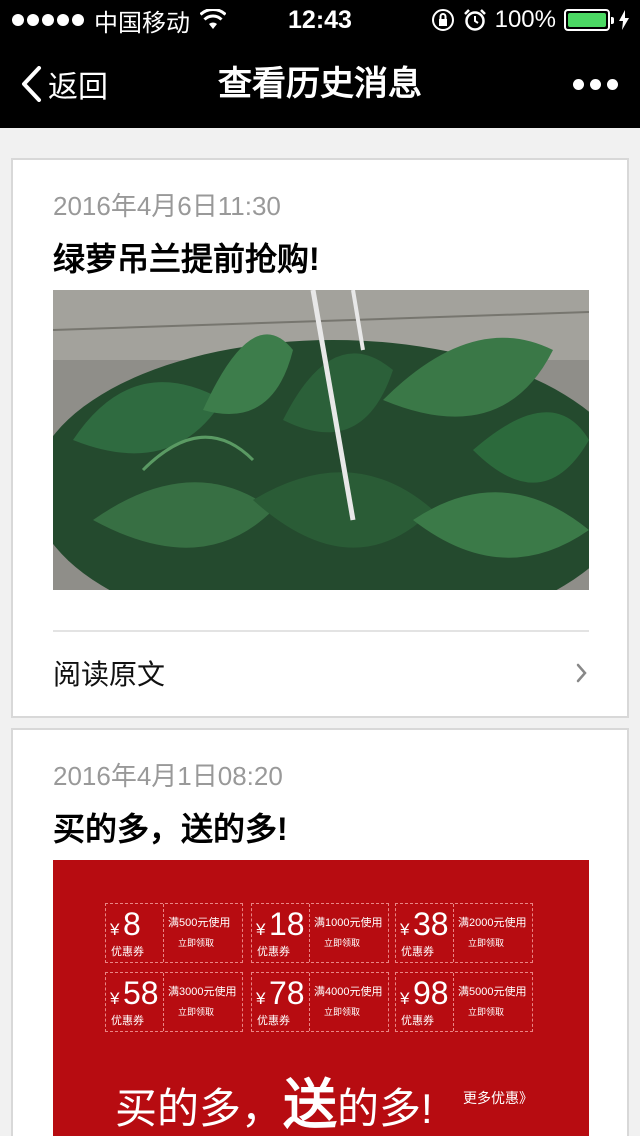  I want to click on promo-slogan: 买的多， 送 的多!, so click(274, 1098).